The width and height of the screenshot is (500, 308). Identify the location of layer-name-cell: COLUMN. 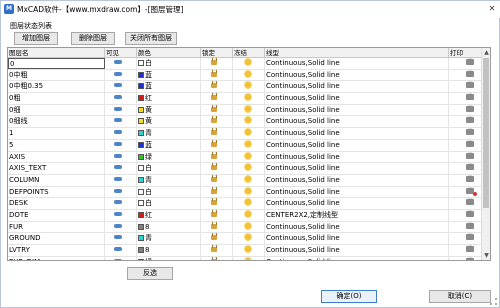
(56, 180).